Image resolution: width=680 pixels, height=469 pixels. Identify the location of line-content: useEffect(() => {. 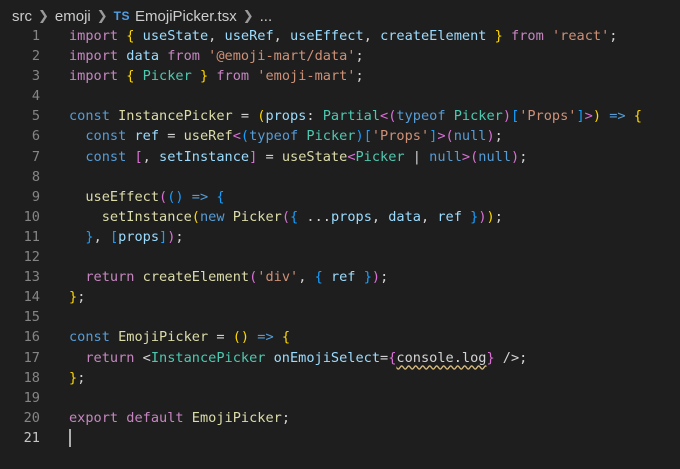
(132, 197).